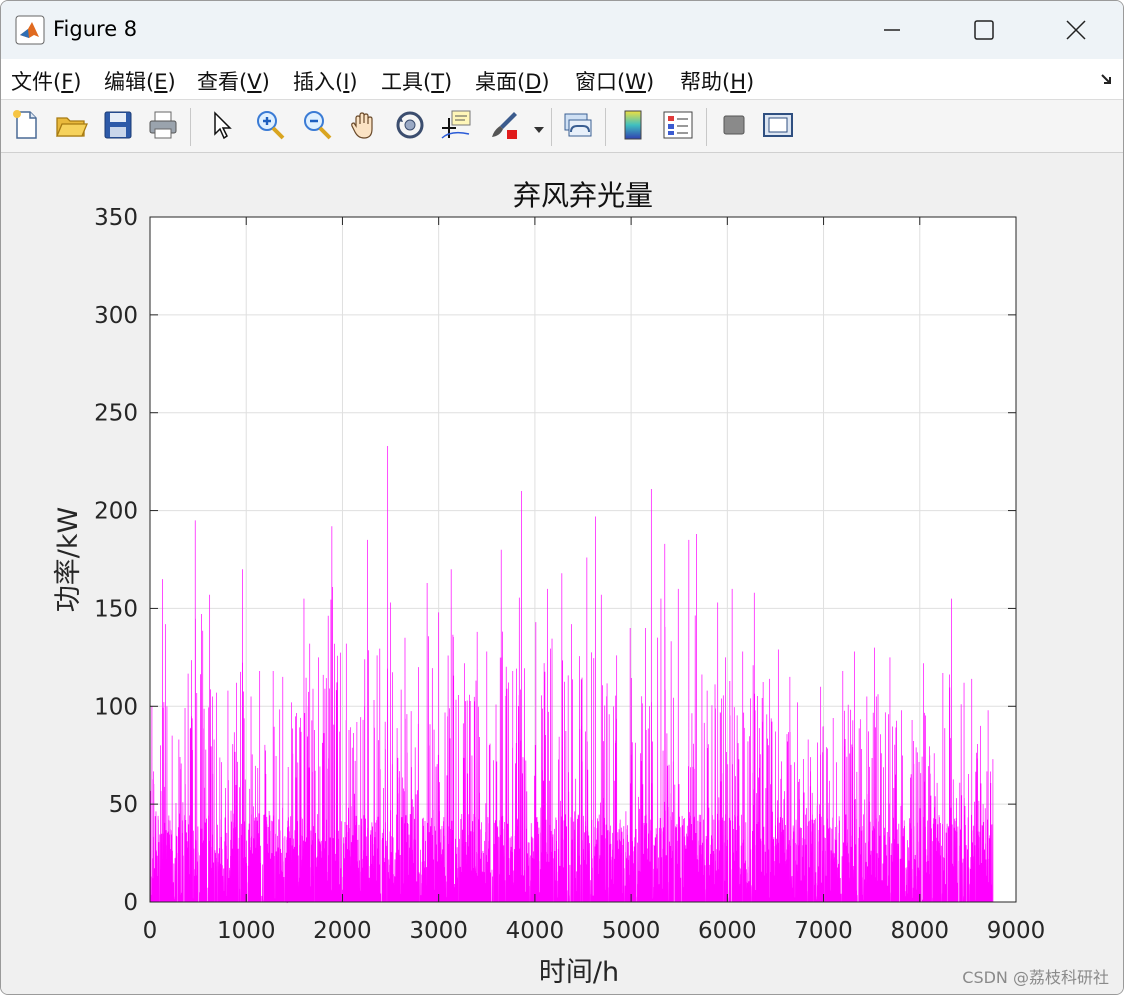  Describe the element at coordinates (920, 931) in the screenshot. I see `x-tick-label: 8000` at that location.